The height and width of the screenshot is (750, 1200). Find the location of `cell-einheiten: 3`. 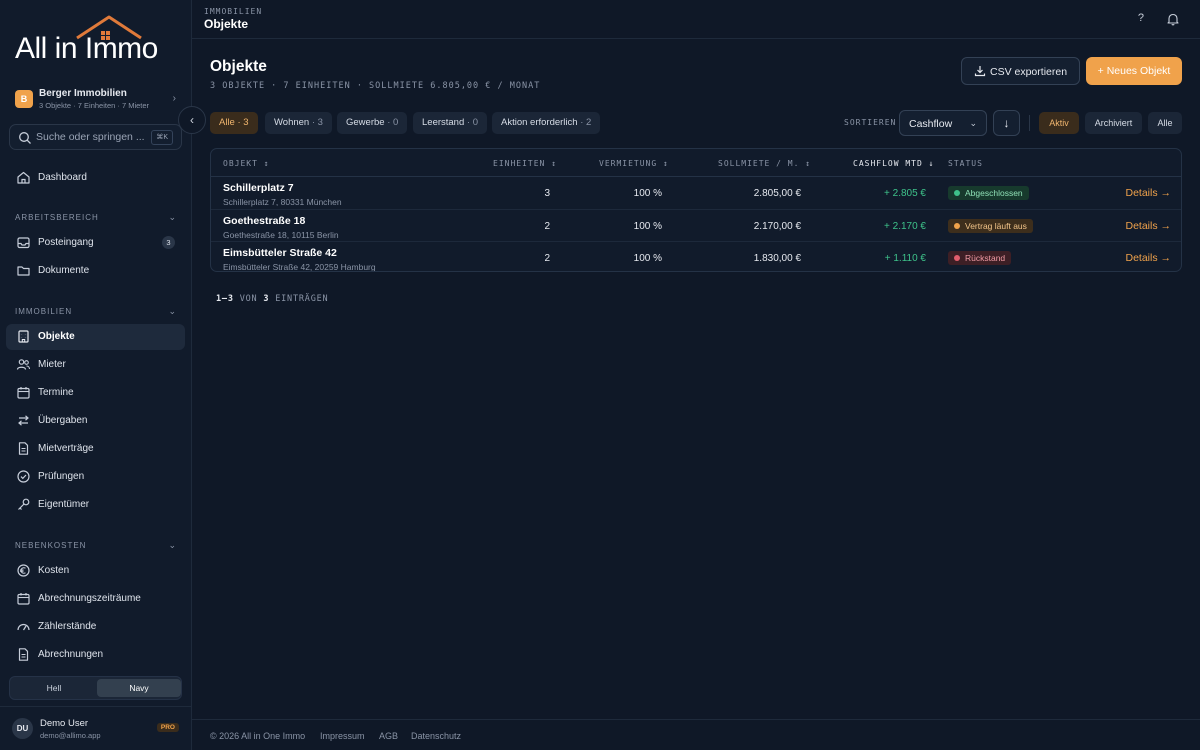

cell-einheiten: 3 is located at coordinates (547, 193).